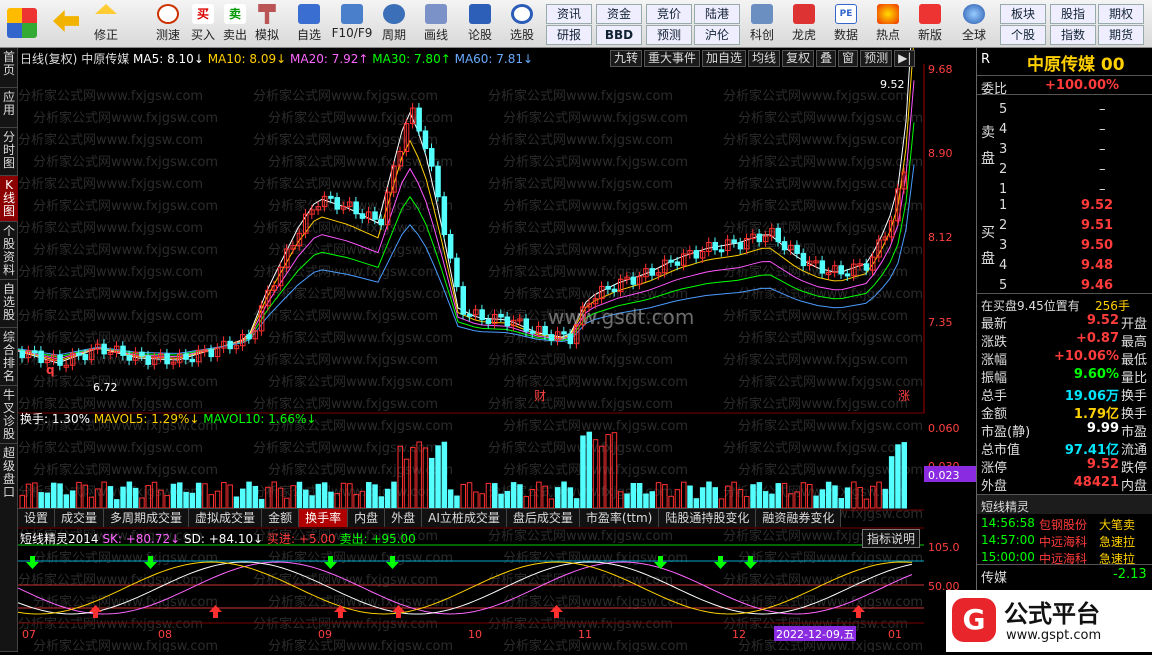 This screenshot has height=655, width=1152. What do you see at coordinates (1064, 246) in the screenshot?
I see `bid-row: 3 9.50` at bounding box center [1064, 246].